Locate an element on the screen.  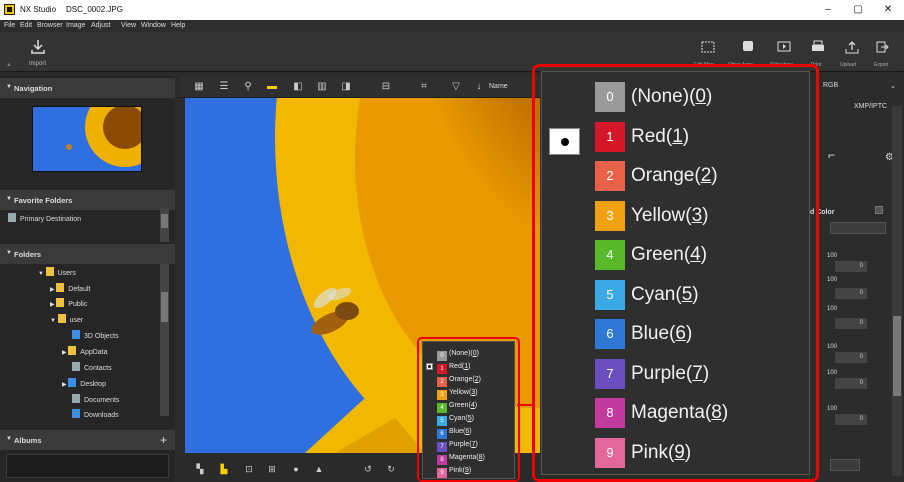
filter-icon: ▽ is located at coordinates (456, 87).